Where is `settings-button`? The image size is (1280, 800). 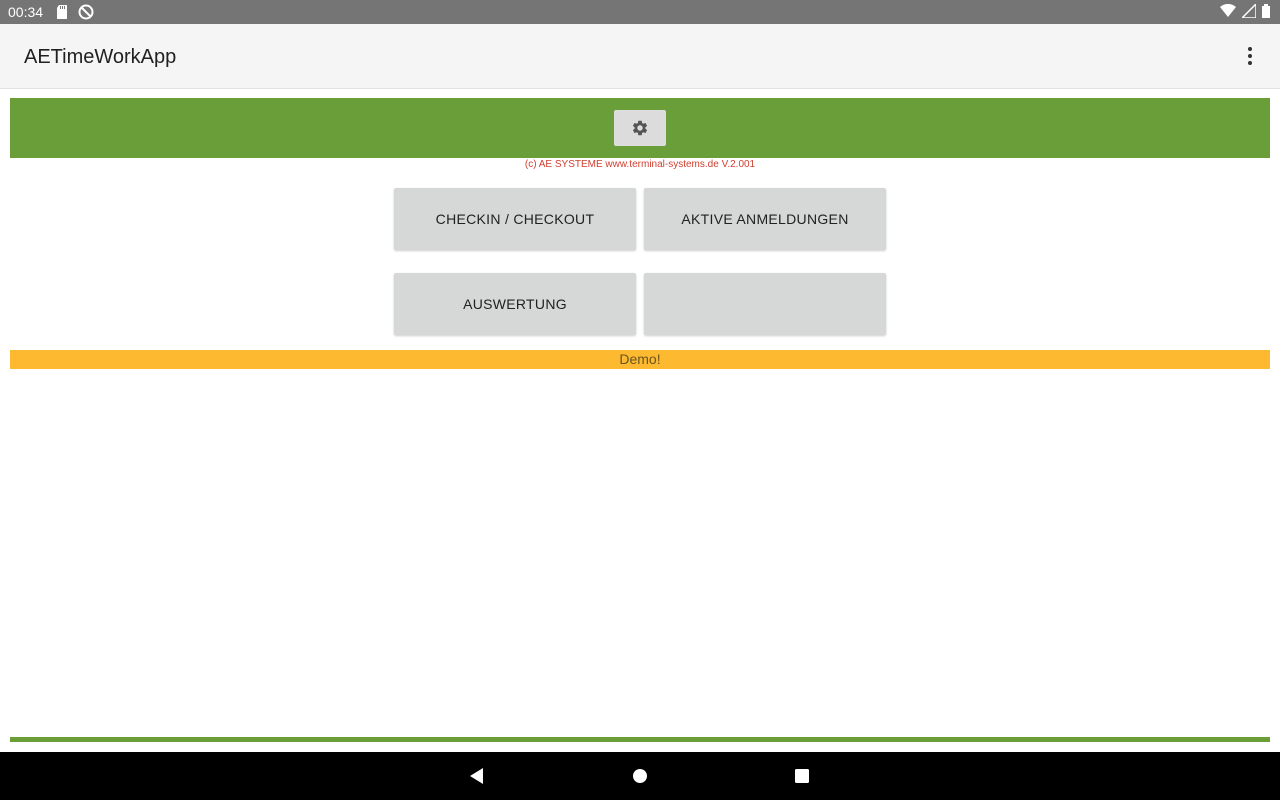 settings-button is located at coordinates (640, 128).